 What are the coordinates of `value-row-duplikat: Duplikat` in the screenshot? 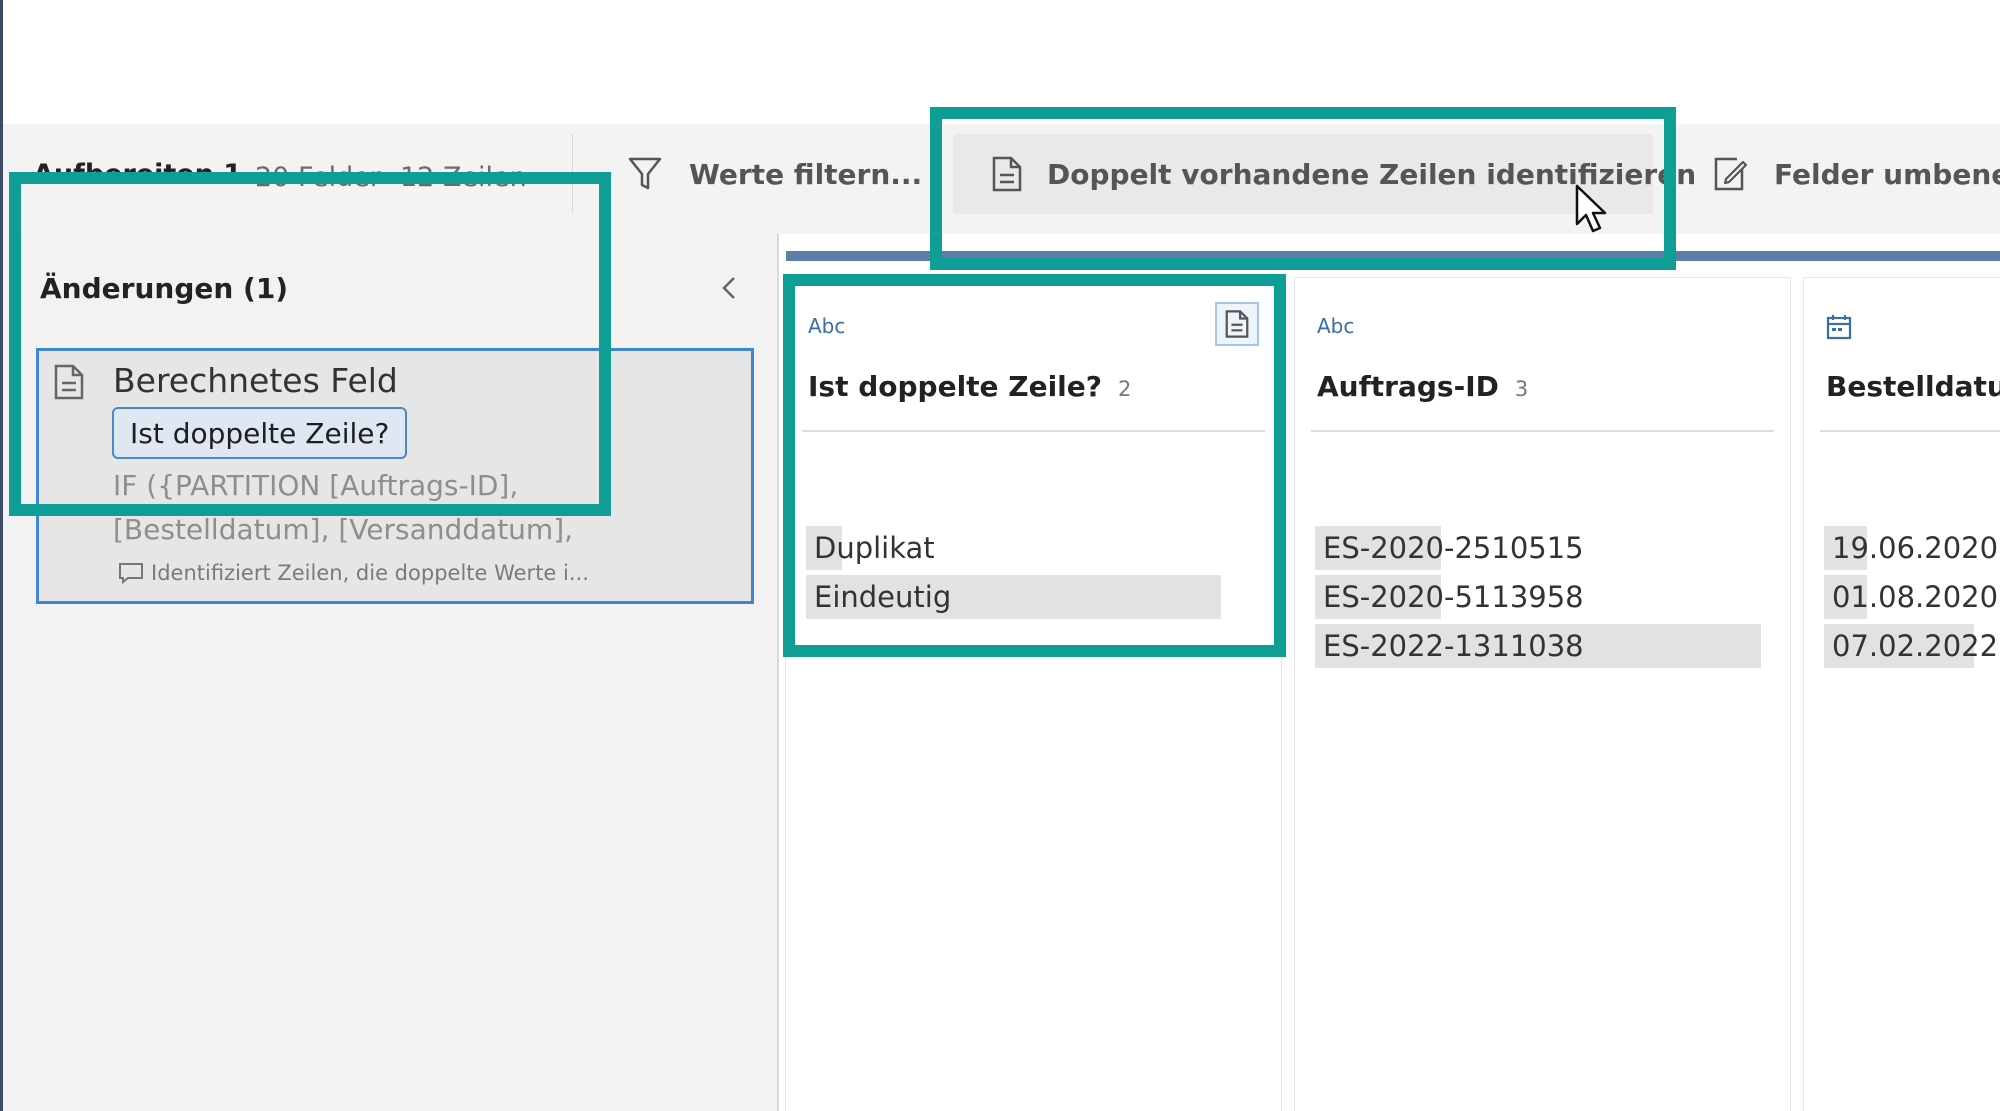 It's located at (870, 548).